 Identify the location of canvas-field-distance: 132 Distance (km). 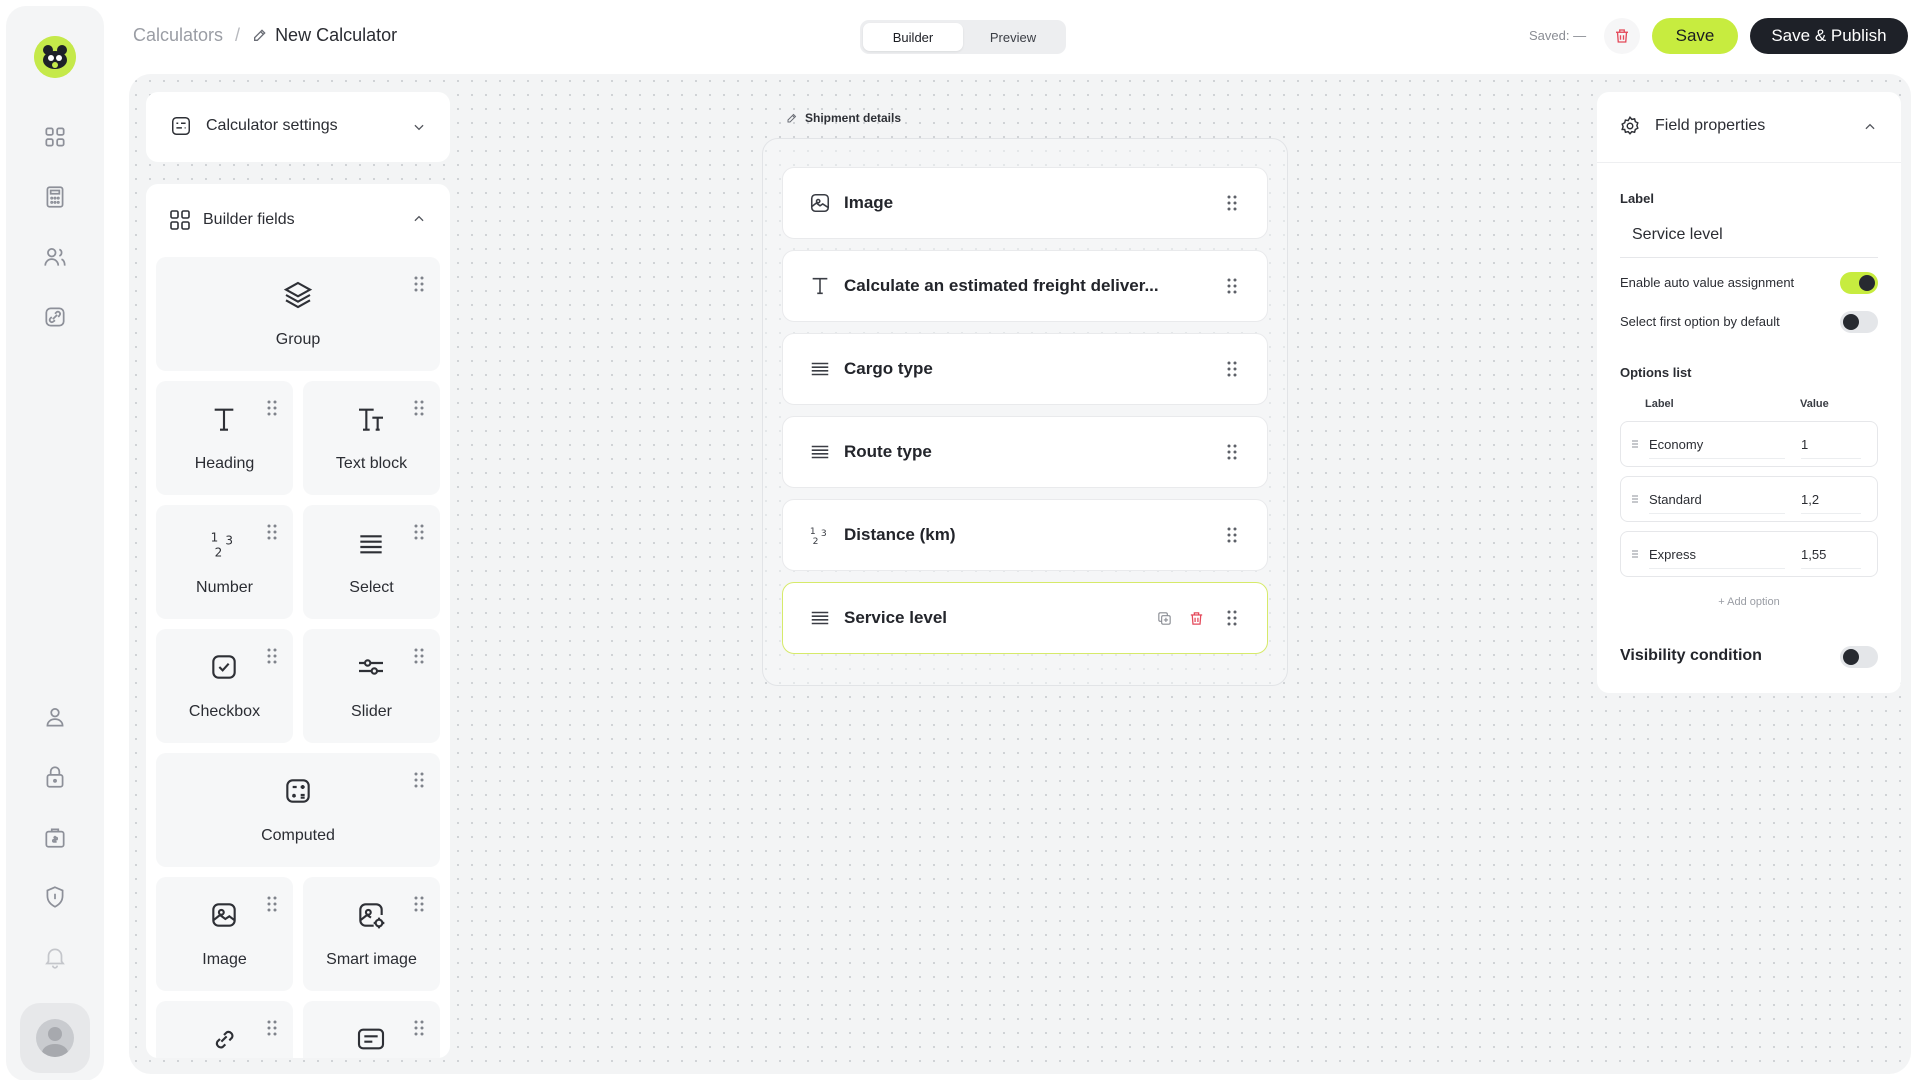
(1025, 535).